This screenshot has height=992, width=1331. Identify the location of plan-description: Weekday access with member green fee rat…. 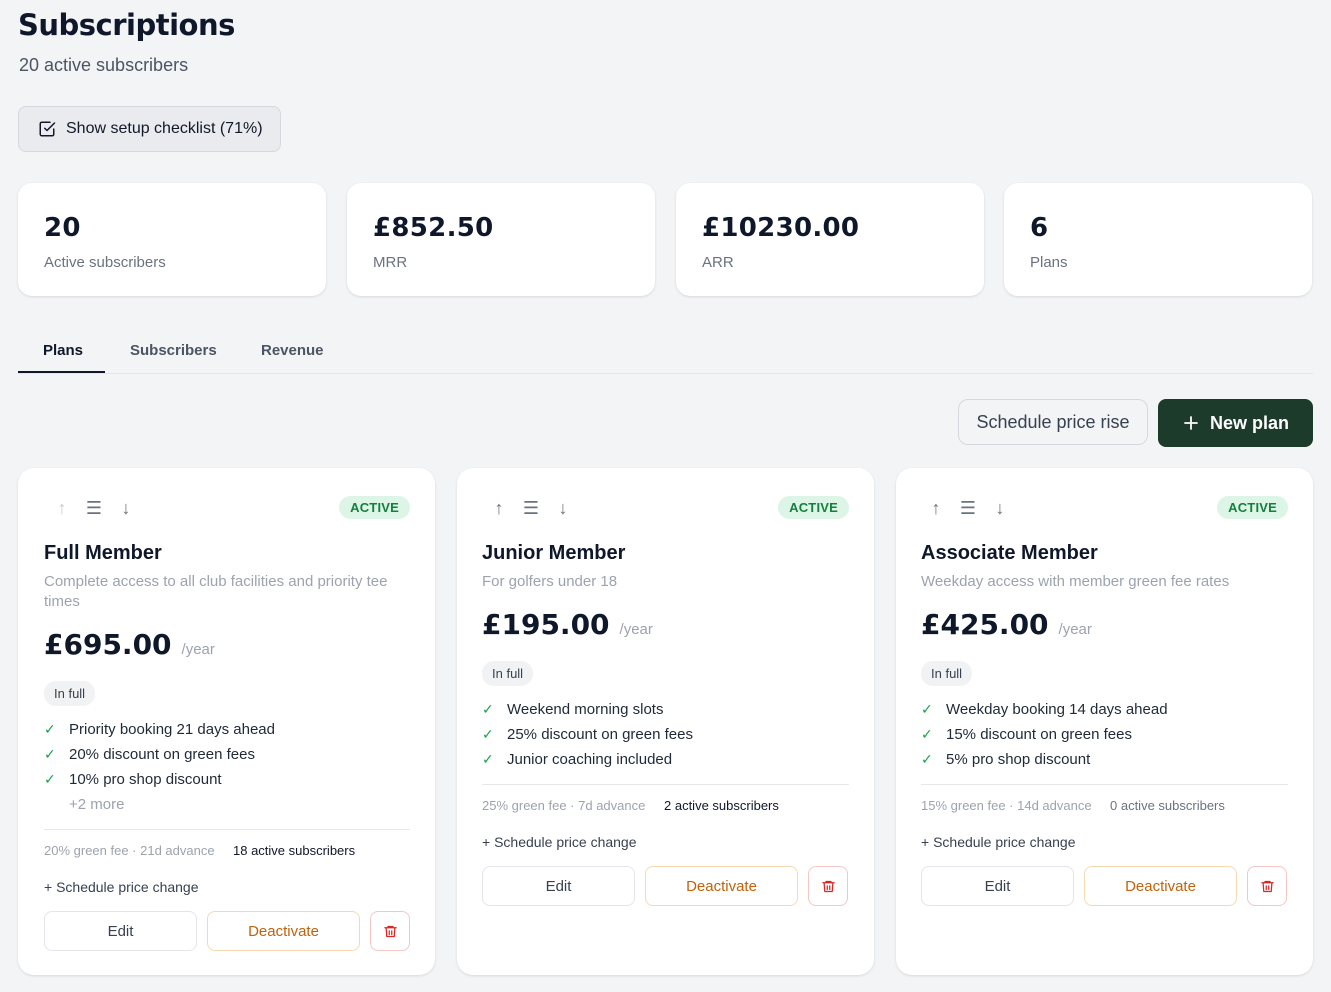
(1075, 581).